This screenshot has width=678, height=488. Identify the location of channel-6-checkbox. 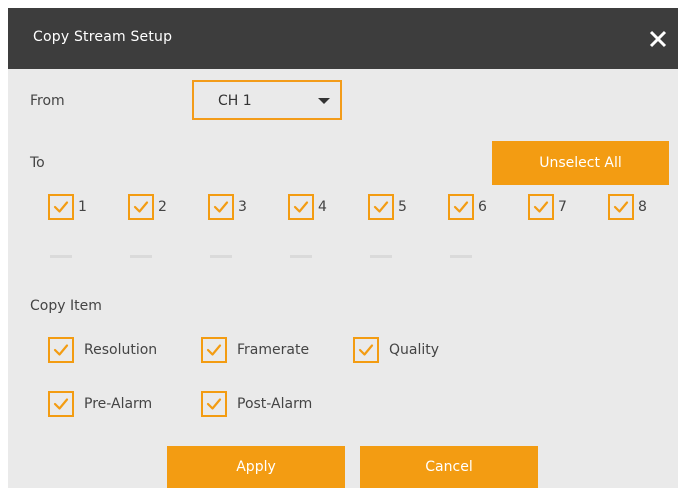
(461, 207).